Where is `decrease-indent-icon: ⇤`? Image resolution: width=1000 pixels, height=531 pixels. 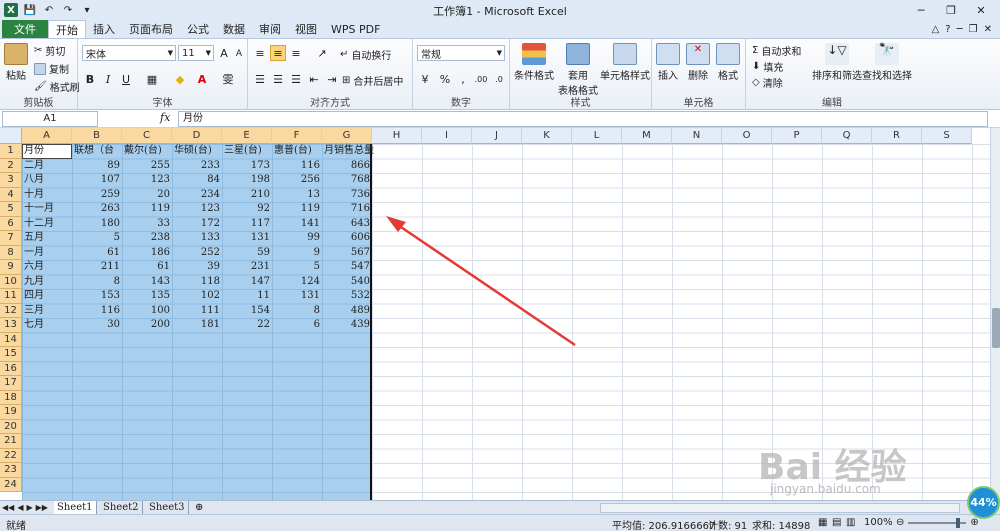 decrease-indent-icon: ⇤ is located at coordinates (314, 79).